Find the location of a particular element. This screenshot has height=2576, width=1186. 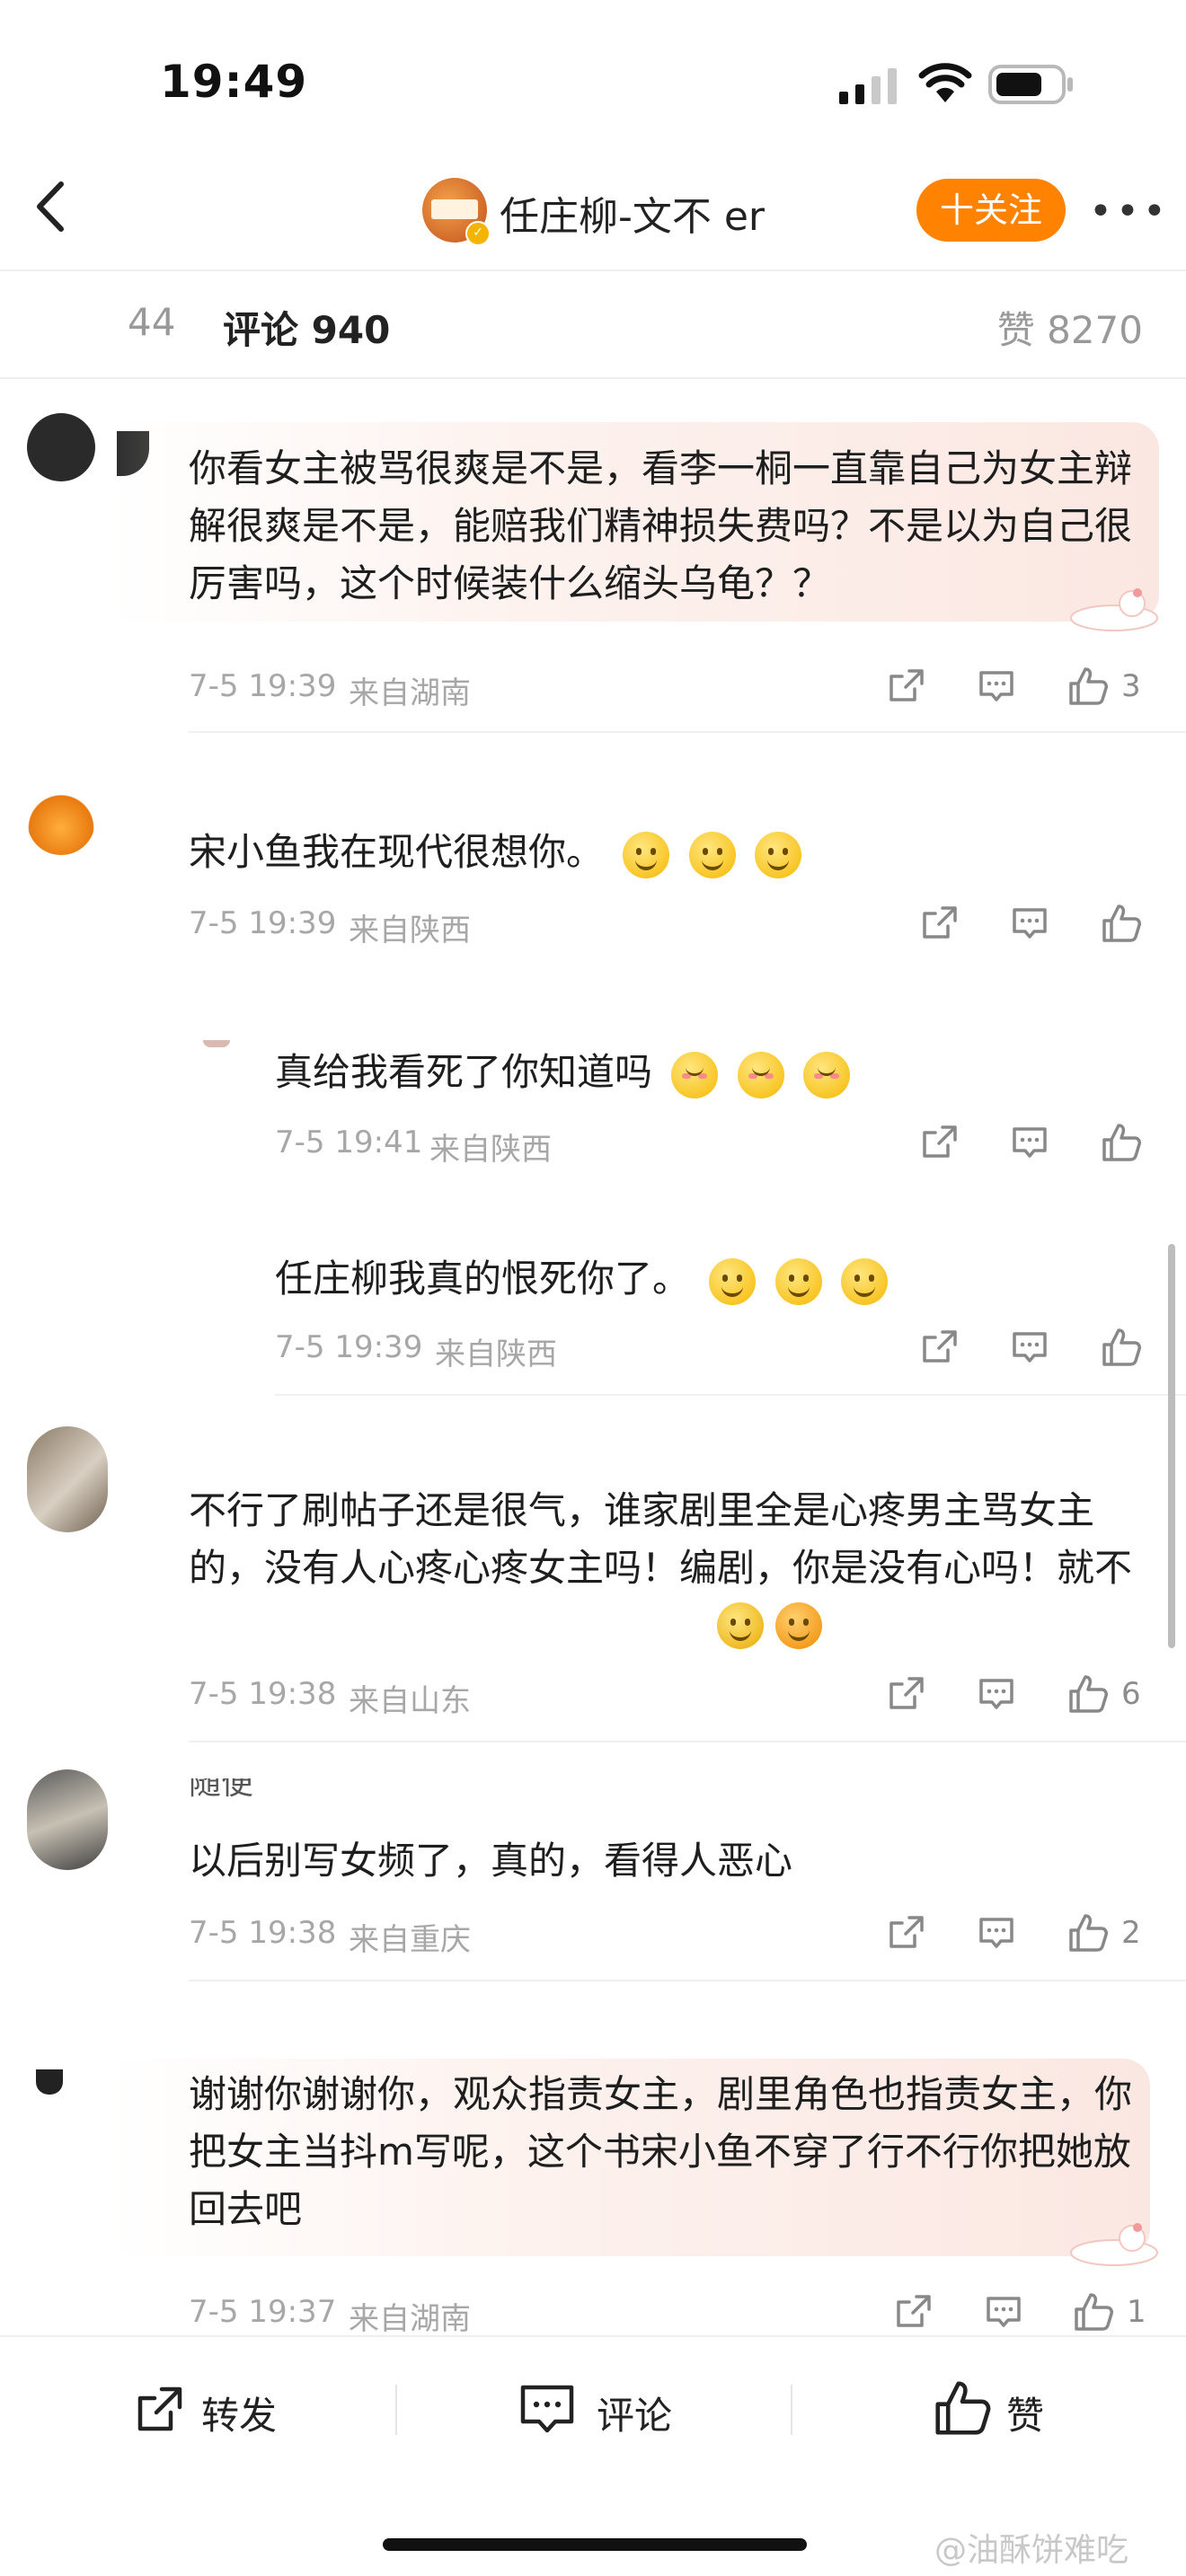

reply-text-line: 任庄柳我真的恨死你了。 is located at coordinates (582, 1276).